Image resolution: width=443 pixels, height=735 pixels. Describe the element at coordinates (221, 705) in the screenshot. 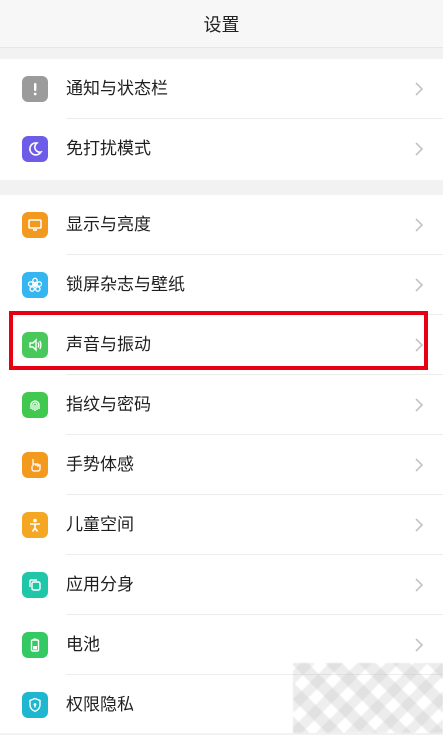

I see `settings-item-permissions-privacy: 权限隐私` at that location.